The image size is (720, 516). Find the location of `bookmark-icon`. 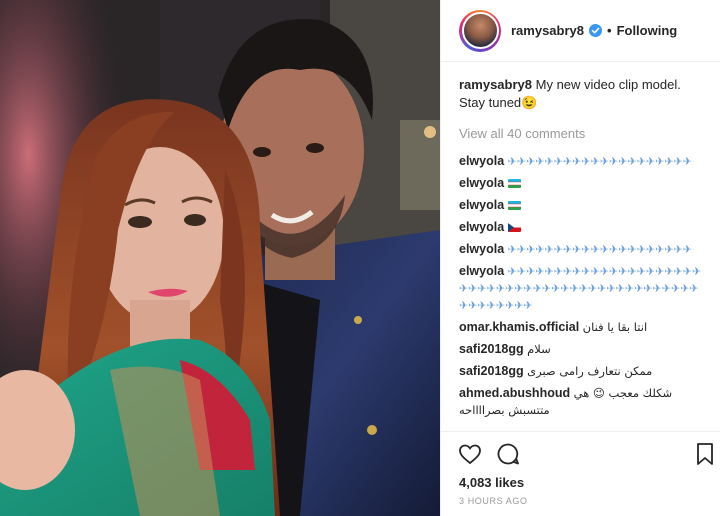

bookmark-icon is located at coordinates (705, 453).